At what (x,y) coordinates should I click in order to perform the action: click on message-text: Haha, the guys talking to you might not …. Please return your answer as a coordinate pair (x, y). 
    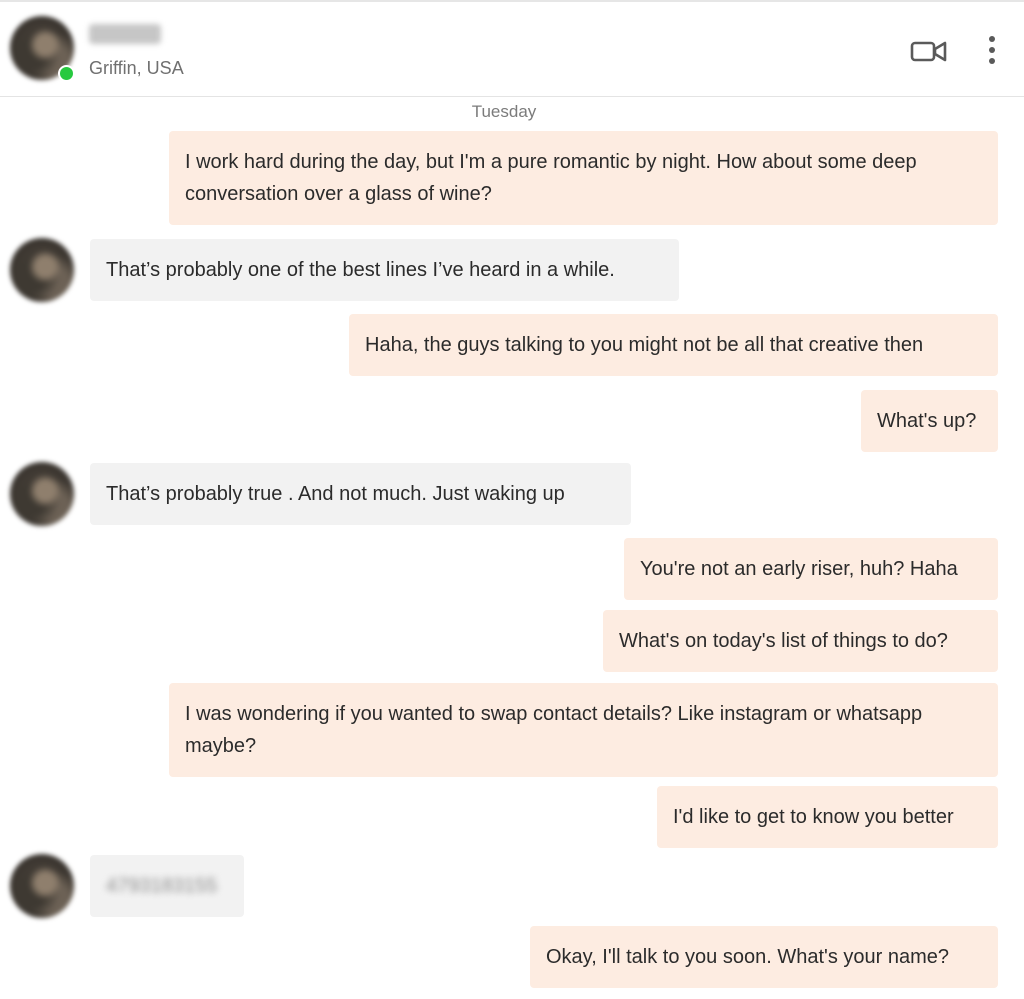
    Looking at the image, I should click on (644, 345).